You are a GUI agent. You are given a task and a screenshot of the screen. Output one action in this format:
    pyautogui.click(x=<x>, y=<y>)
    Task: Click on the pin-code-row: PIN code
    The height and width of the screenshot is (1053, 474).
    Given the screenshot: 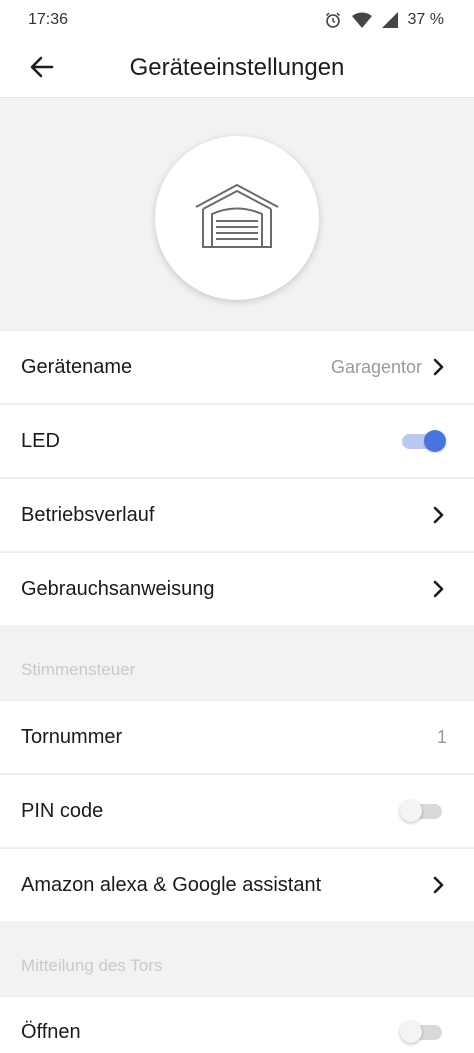 What is the action you would take?
    pyautogui.click(x=237, y=810)
    